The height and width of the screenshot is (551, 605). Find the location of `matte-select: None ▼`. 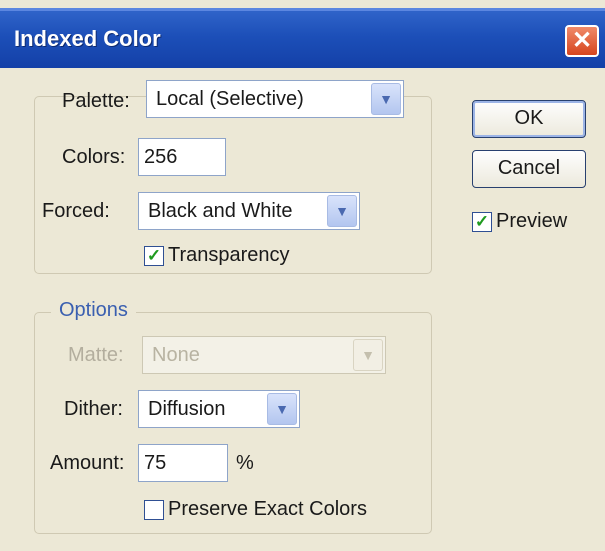

matte-select: None ▼ is located at coordinates (264, 355).